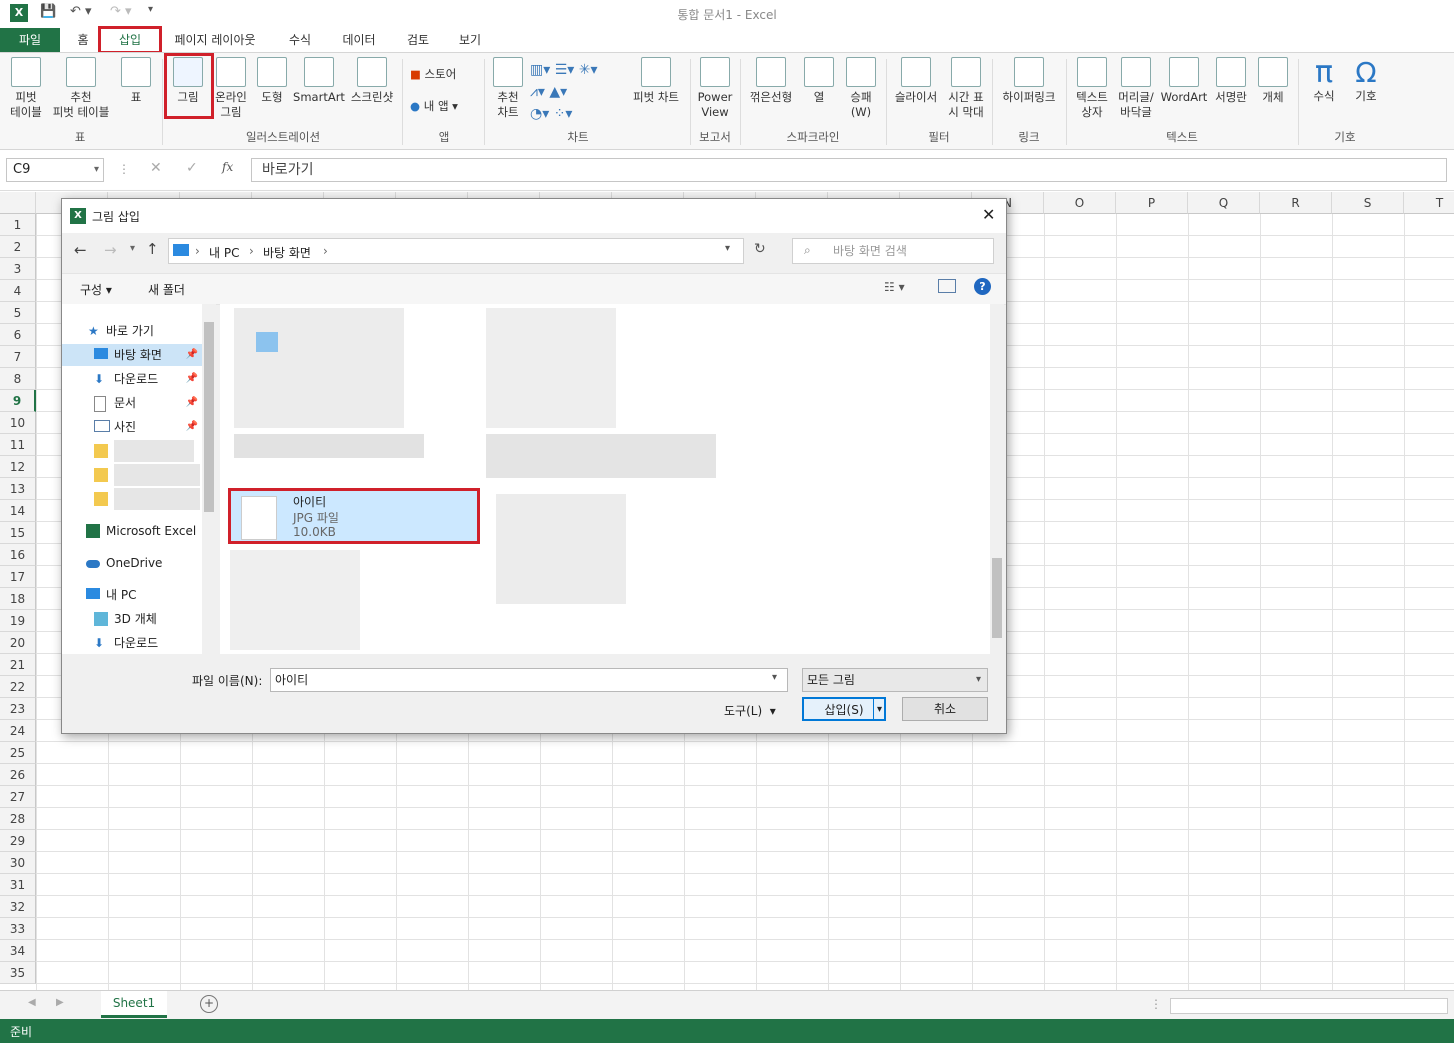 Image resolution: width=1454 pixels, height=1043 pixels. Describe the element at coordinates (1368, 203) in the screenshot. I see `column-header: S` at that location.